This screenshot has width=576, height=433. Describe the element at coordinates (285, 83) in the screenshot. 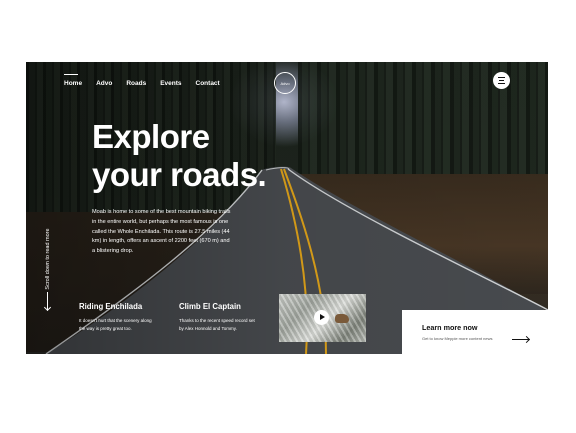

I see `logo: Advo` at that location.